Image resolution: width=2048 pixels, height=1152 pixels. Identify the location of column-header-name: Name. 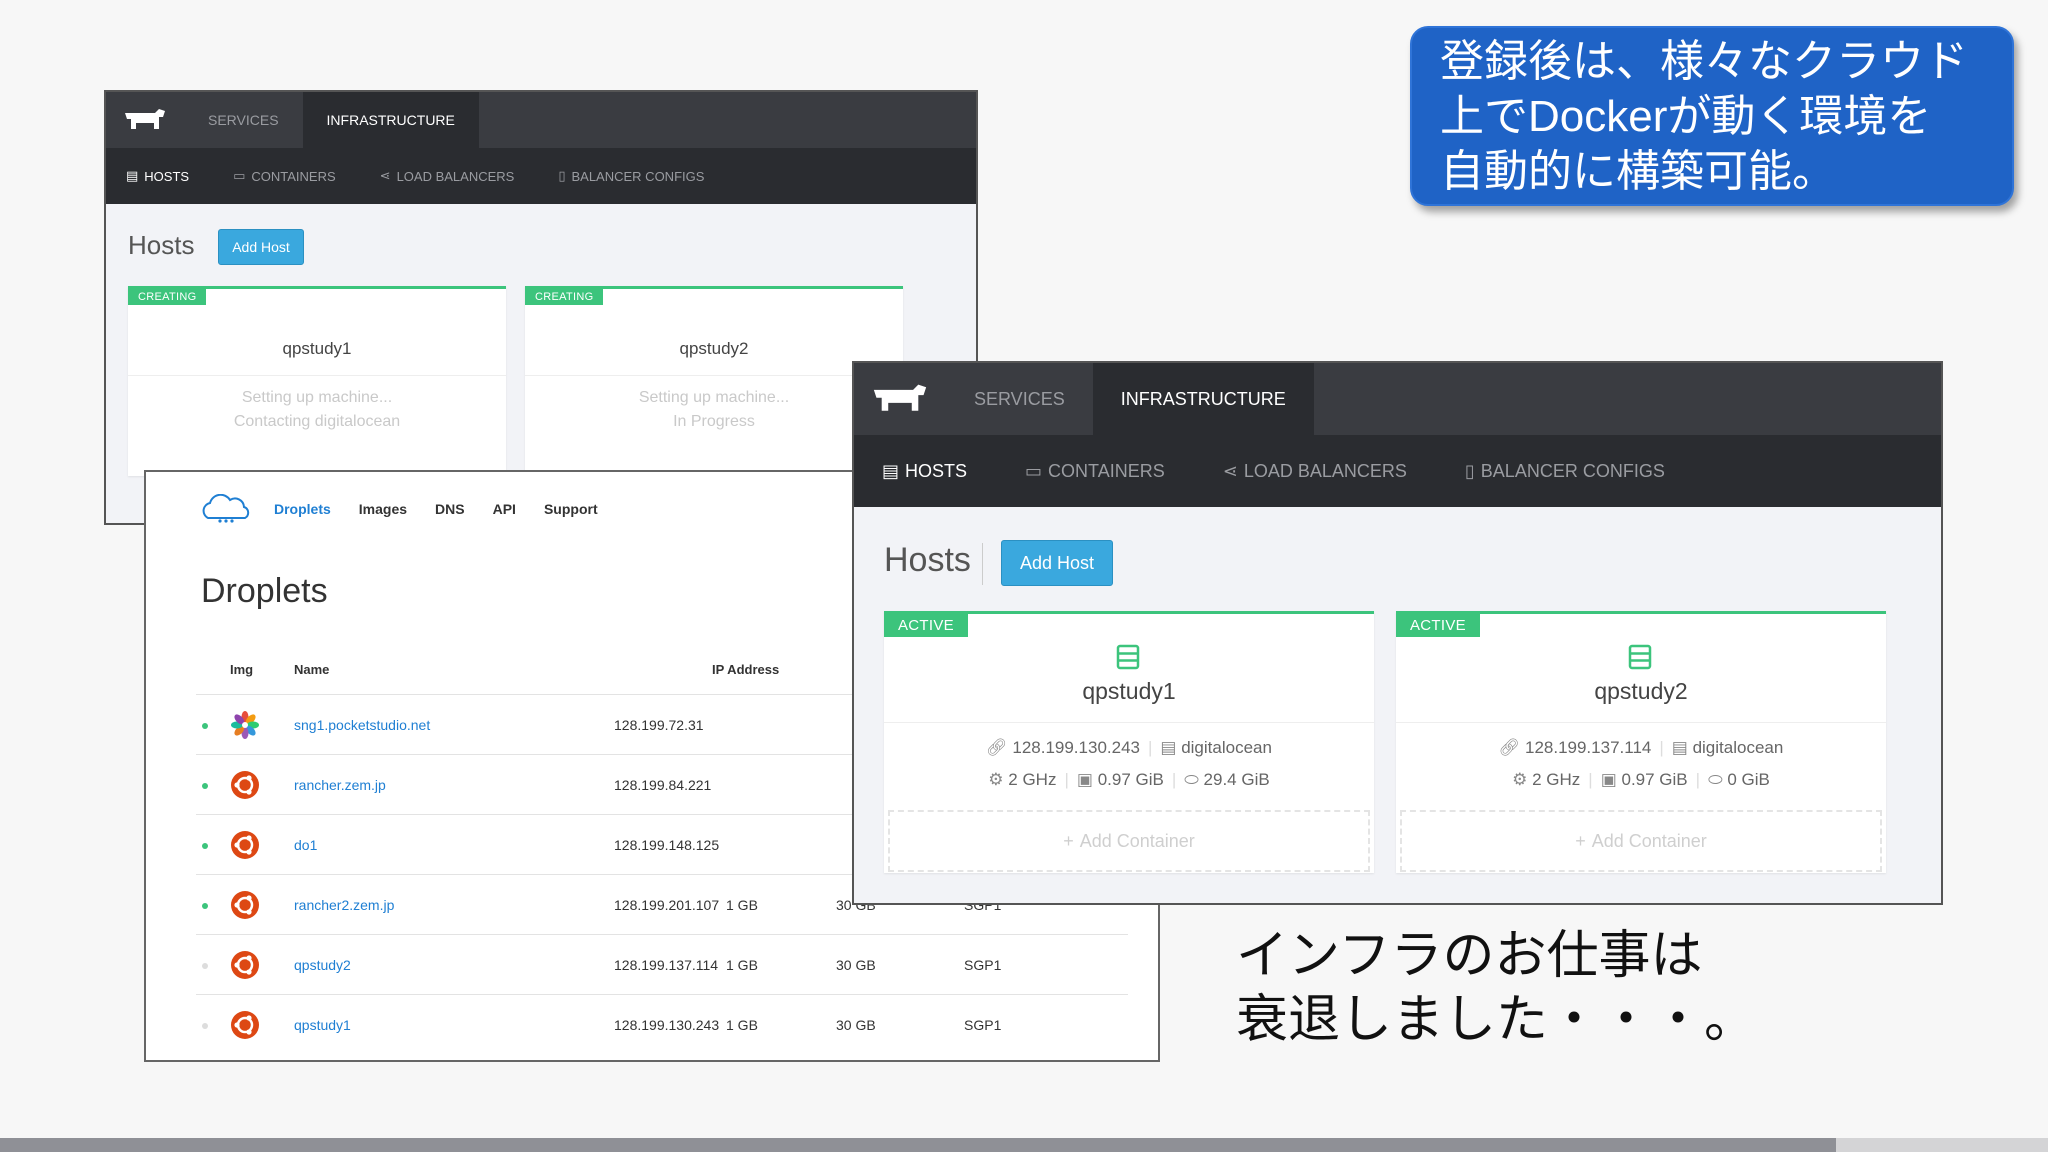
(312, 669).